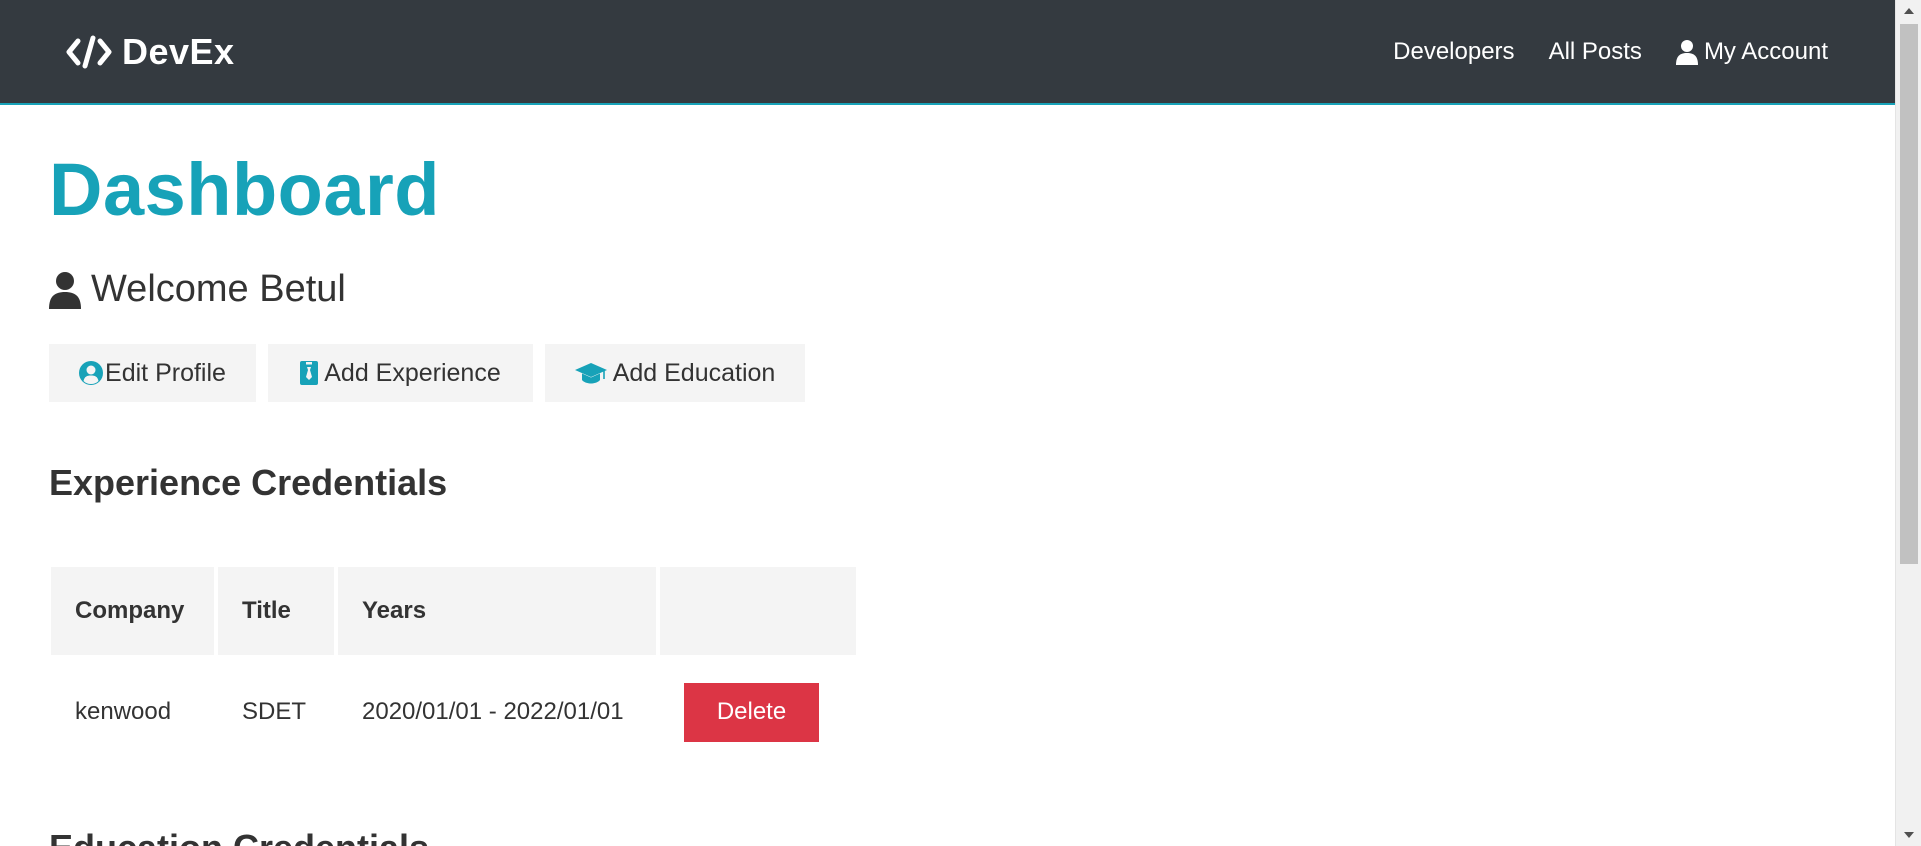 The image size is (1921, 846). I want to click on code-icon, so click(89, 52).